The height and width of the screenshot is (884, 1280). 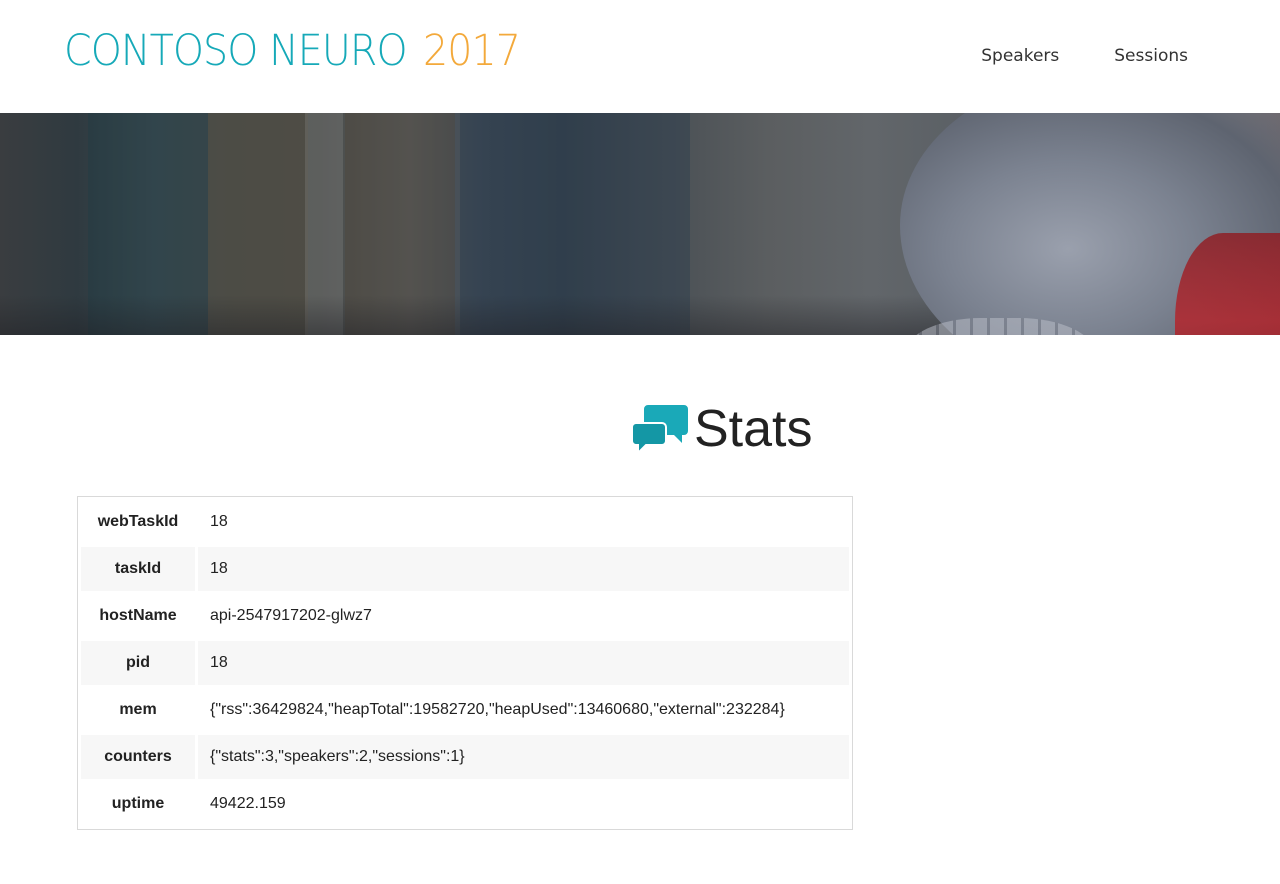 I want to click on table-row: uptime 49422.159, so click(x=465, y=804).